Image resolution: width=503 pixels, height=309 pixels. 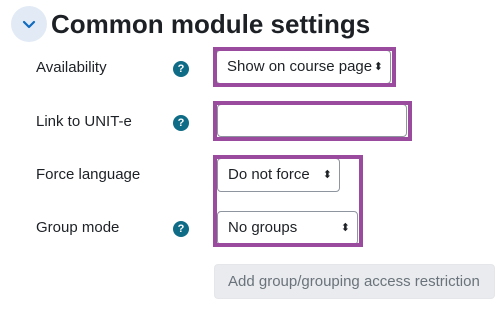 I want to click on availability-select: Show on course page ⬍, so click(x=303, y=67).